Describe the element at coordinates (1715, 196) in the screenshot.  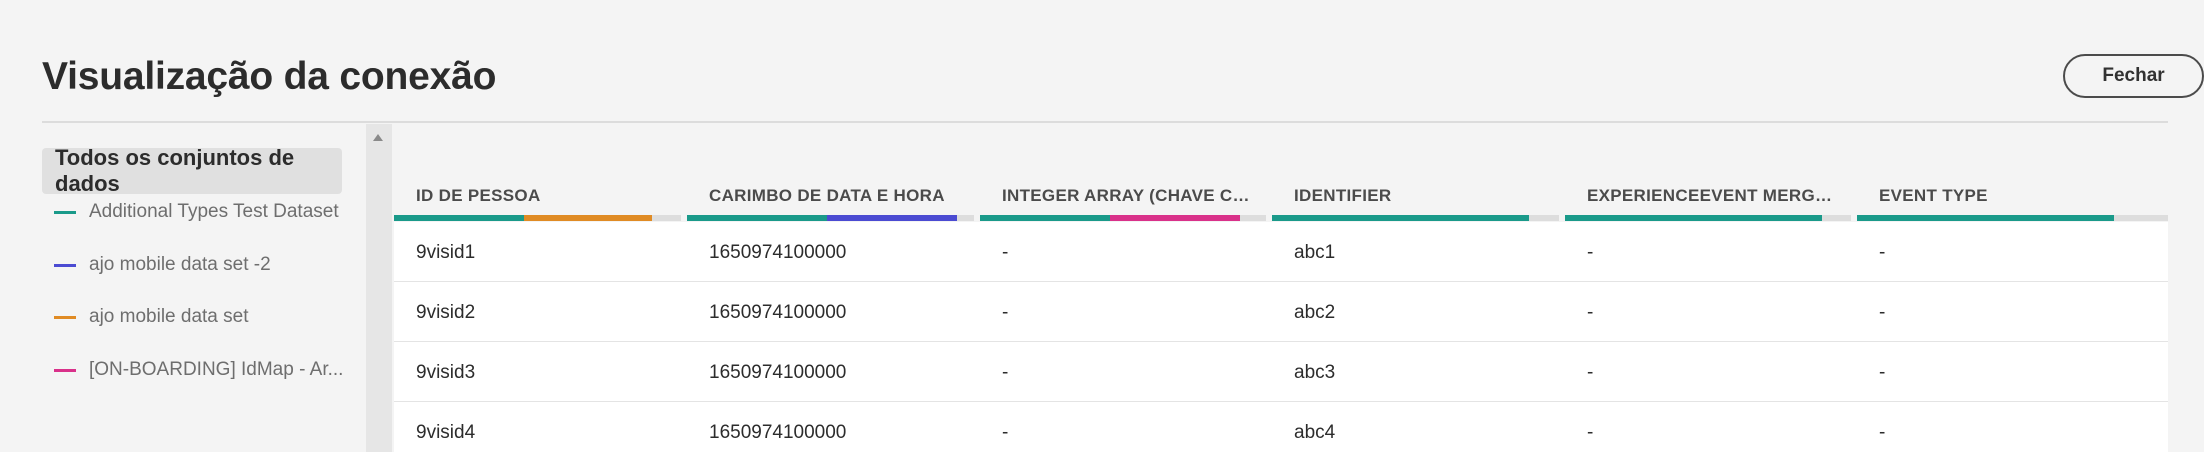
I see `column-header: EXPERIENCEEVENT MERGE ID` at that location.